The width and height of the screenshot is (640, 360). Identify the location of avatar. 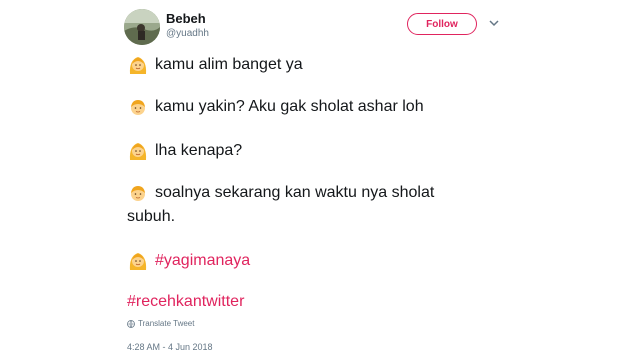
(142, 27).